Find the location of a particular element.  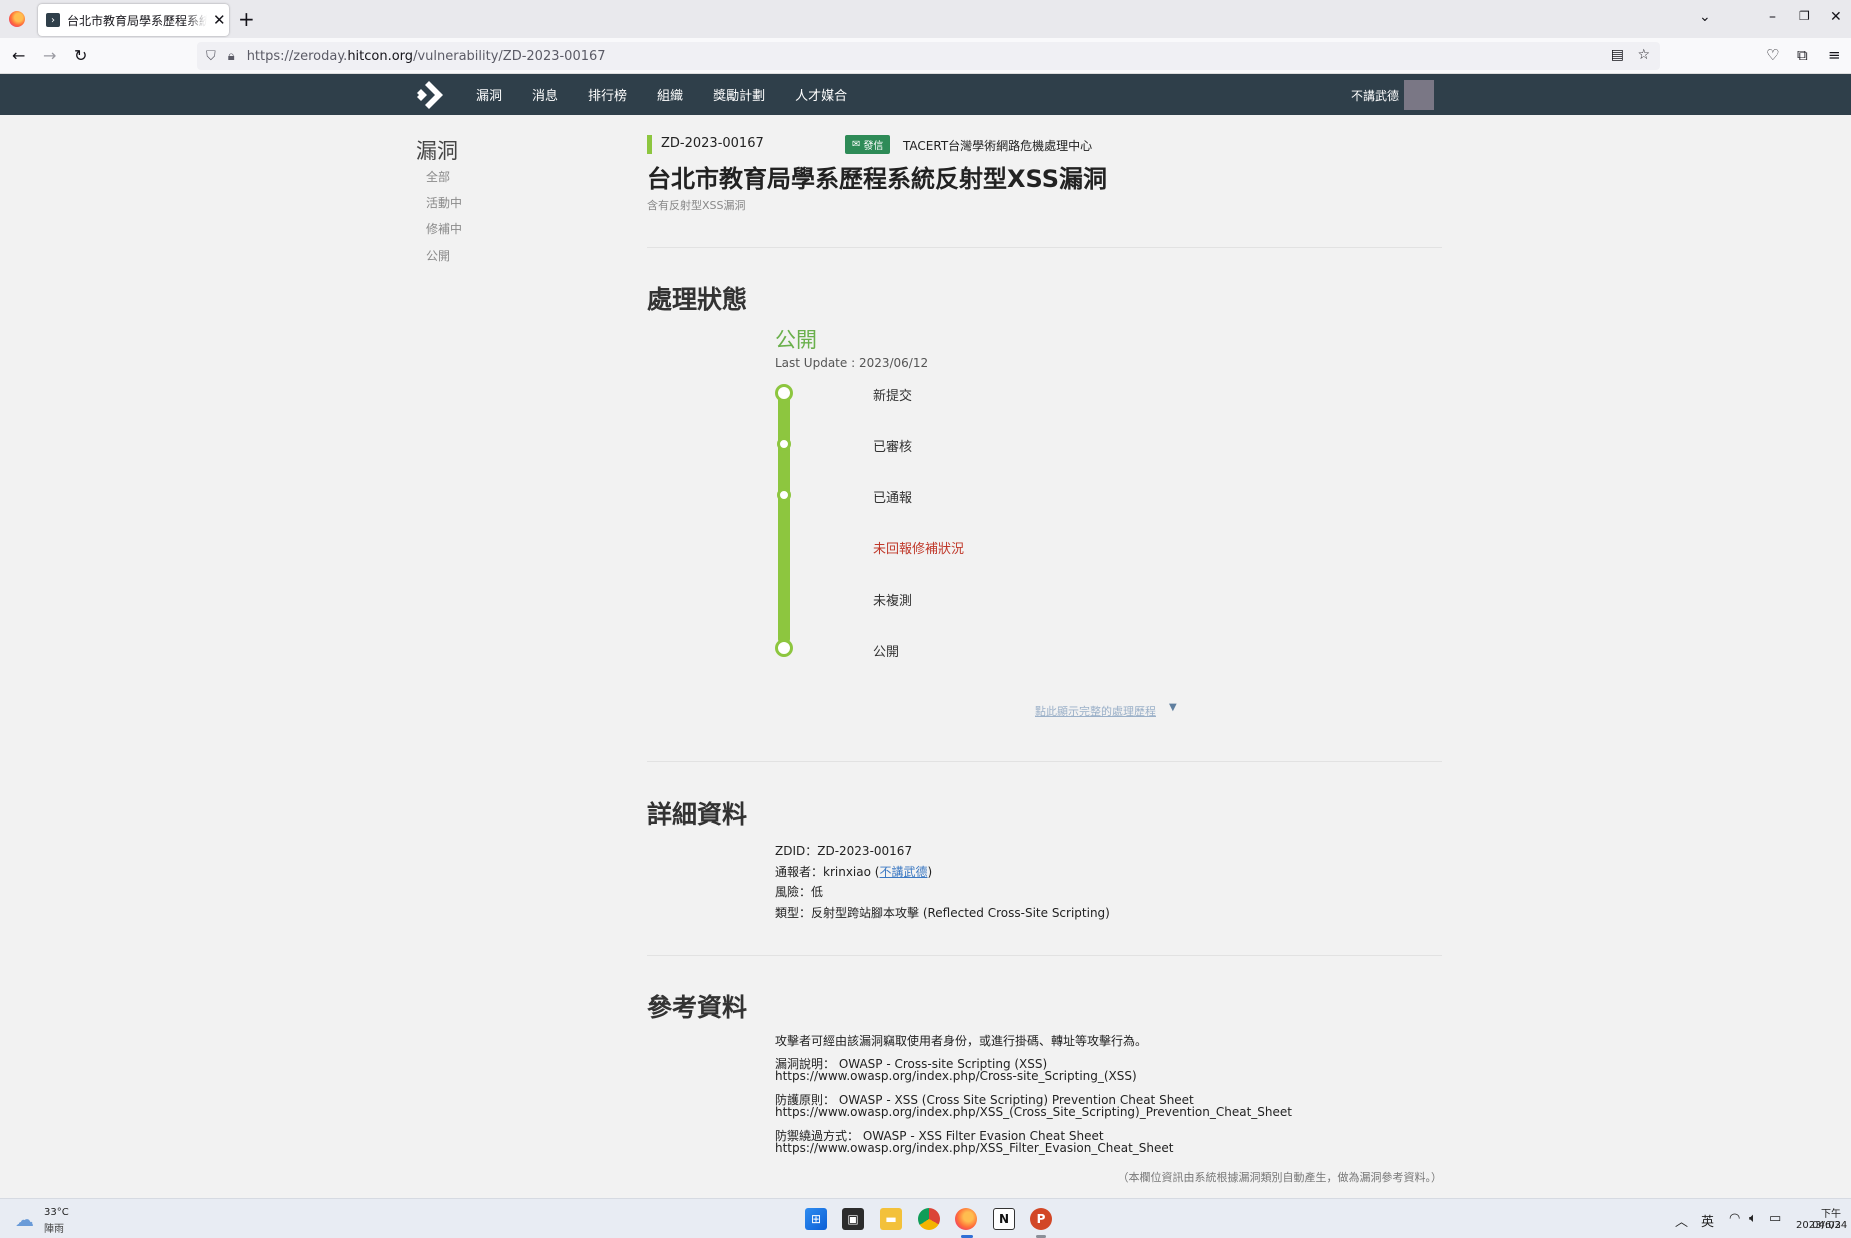

status-badge: ✉ 發信 is located at coordinates (868, 144).